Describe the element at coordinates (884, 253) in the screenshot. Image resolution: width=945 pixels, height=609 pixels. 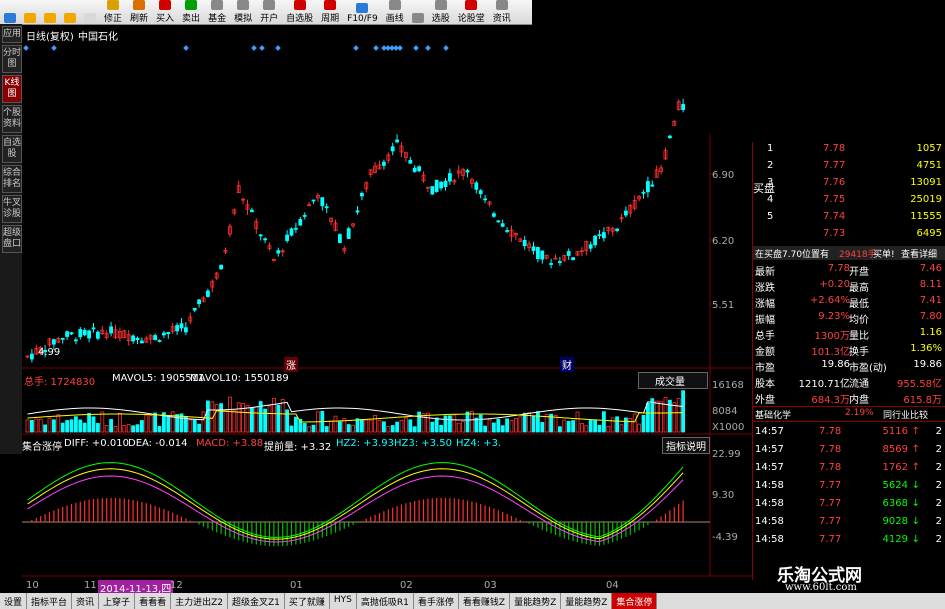
I see `order-buy-button: 买单!` at that location.